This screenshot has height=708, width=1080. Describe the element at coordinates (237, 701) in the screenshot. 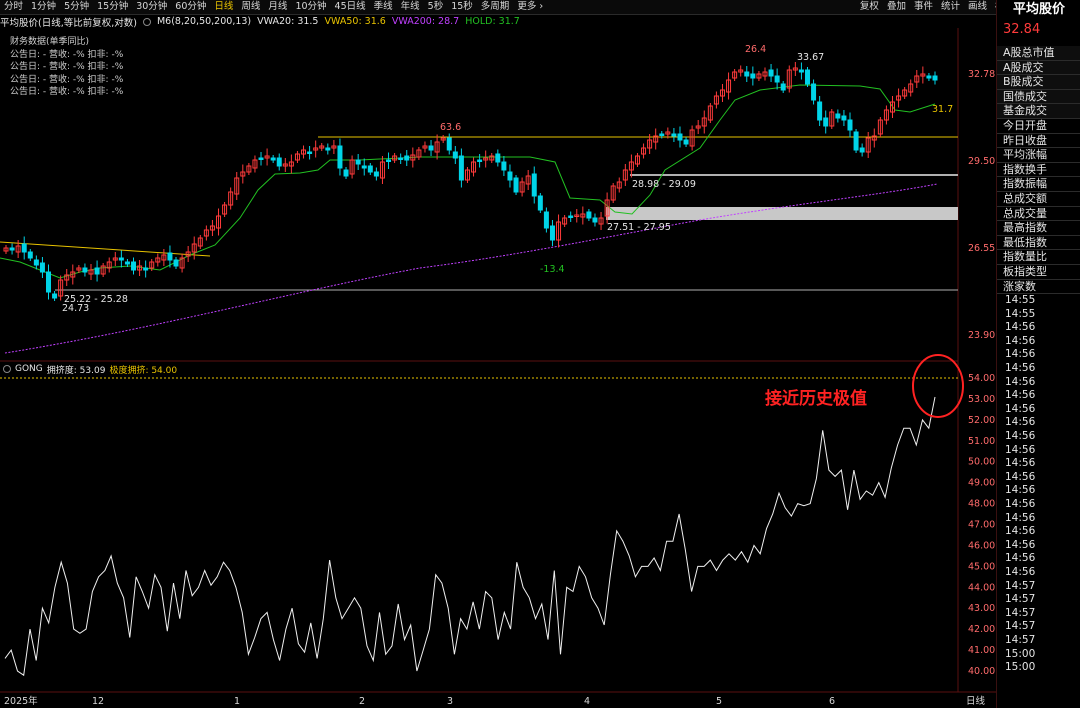

I see `x-axis-label: 1` at that location.